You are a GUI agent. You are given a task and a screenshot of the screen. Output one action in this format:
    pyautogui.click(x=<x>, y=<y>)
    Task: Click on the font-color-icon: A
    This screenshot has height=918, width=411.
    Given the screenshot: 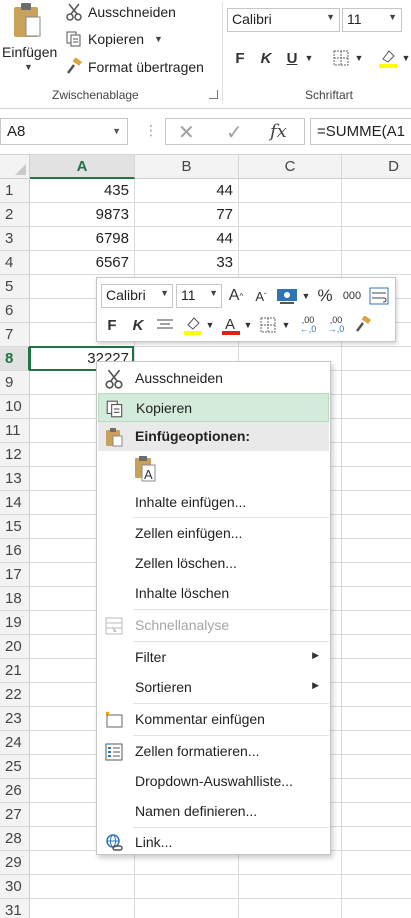 What is the action you would take?
    pyautogui.click(x=231, y=325)
    